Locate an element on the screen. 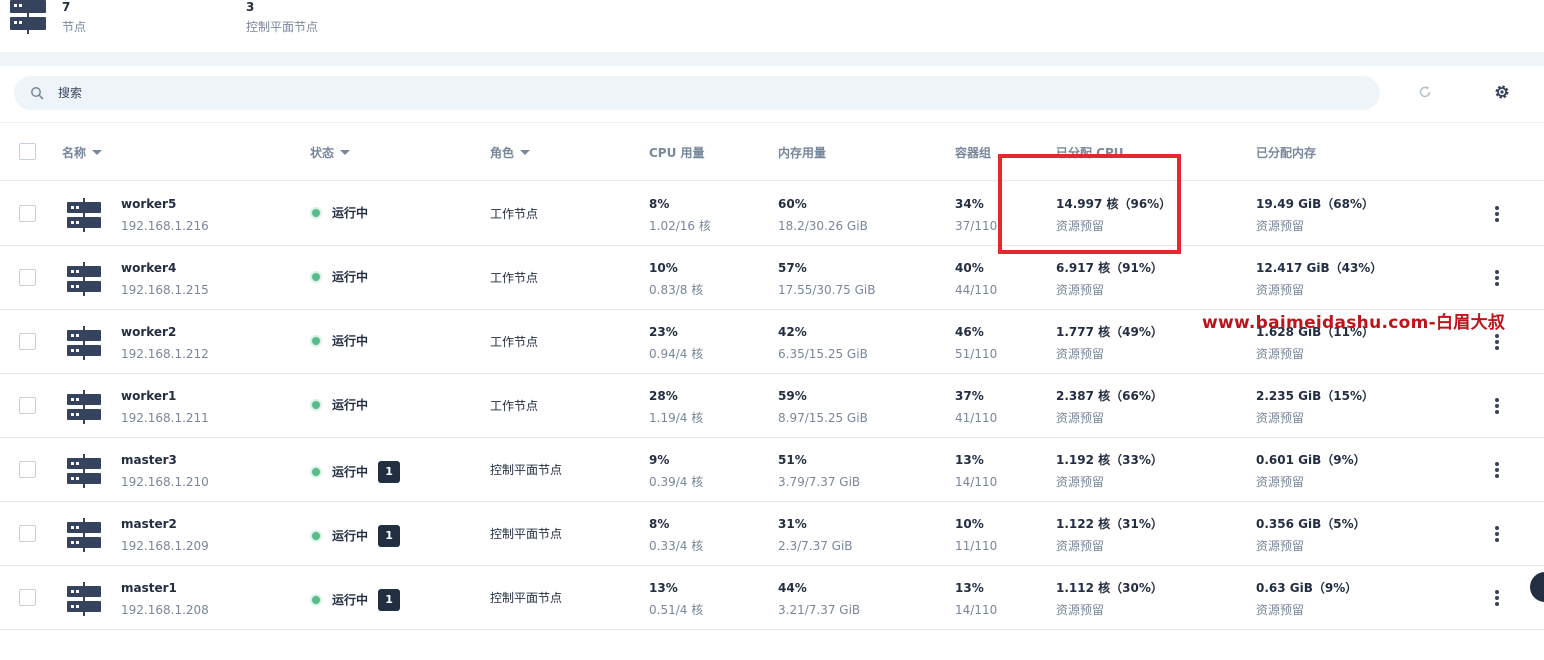  pods-usage-detail: 14/110 is located at coordinates (976, 610).